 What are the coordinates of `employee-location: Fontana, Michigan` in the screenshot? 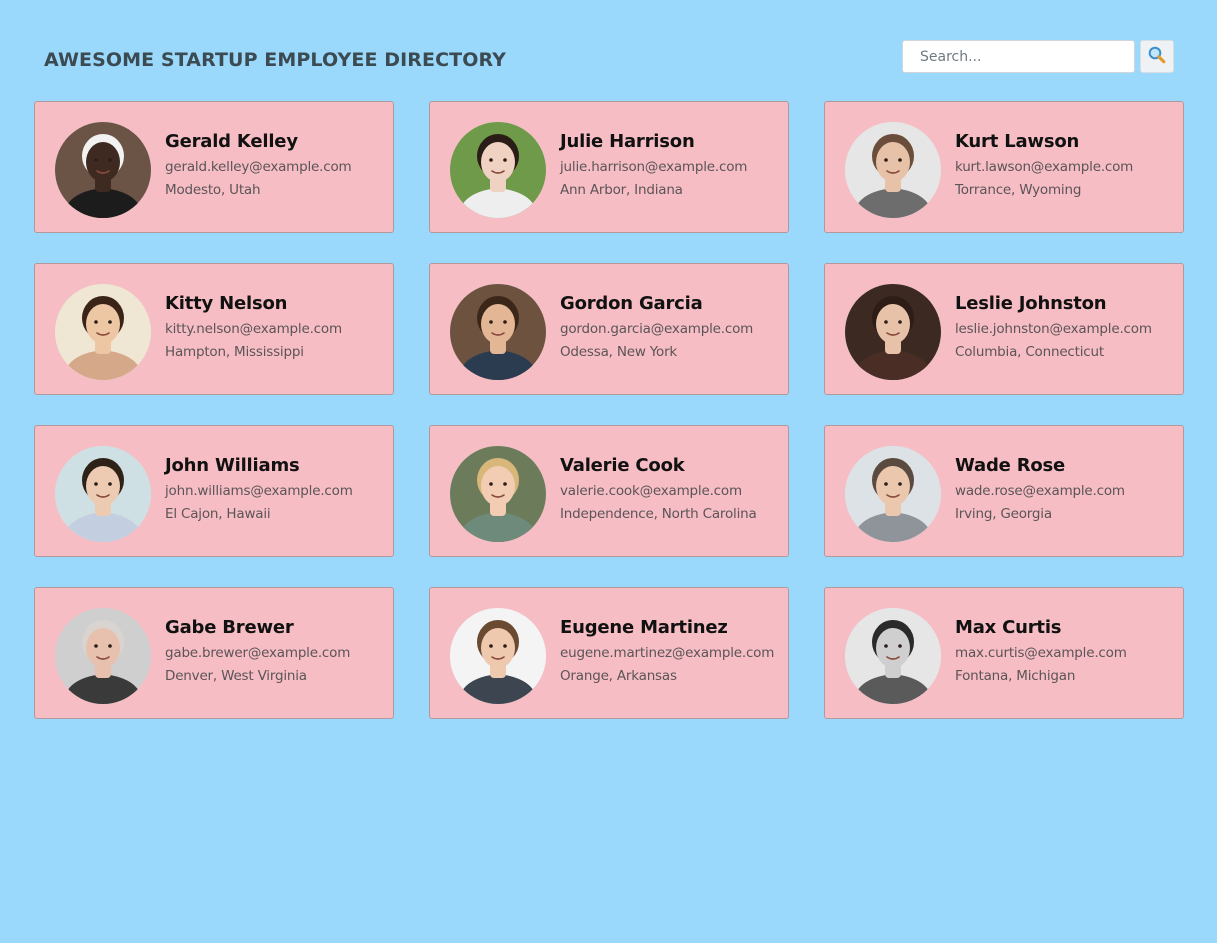 It's located at (1015, 676).